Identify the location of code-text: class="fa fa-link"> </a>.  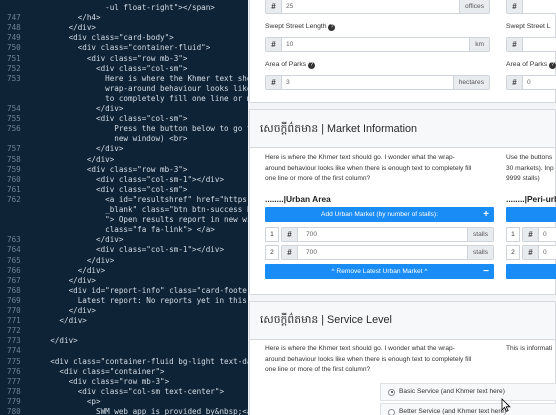
(123, 230).